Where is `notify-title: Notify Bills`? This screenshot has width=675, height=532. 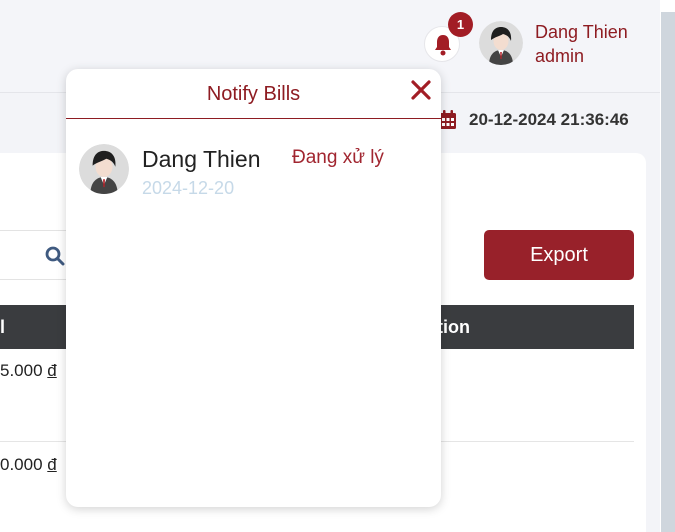
notify-title: Notify Bills is located at coordinates (253, 94).